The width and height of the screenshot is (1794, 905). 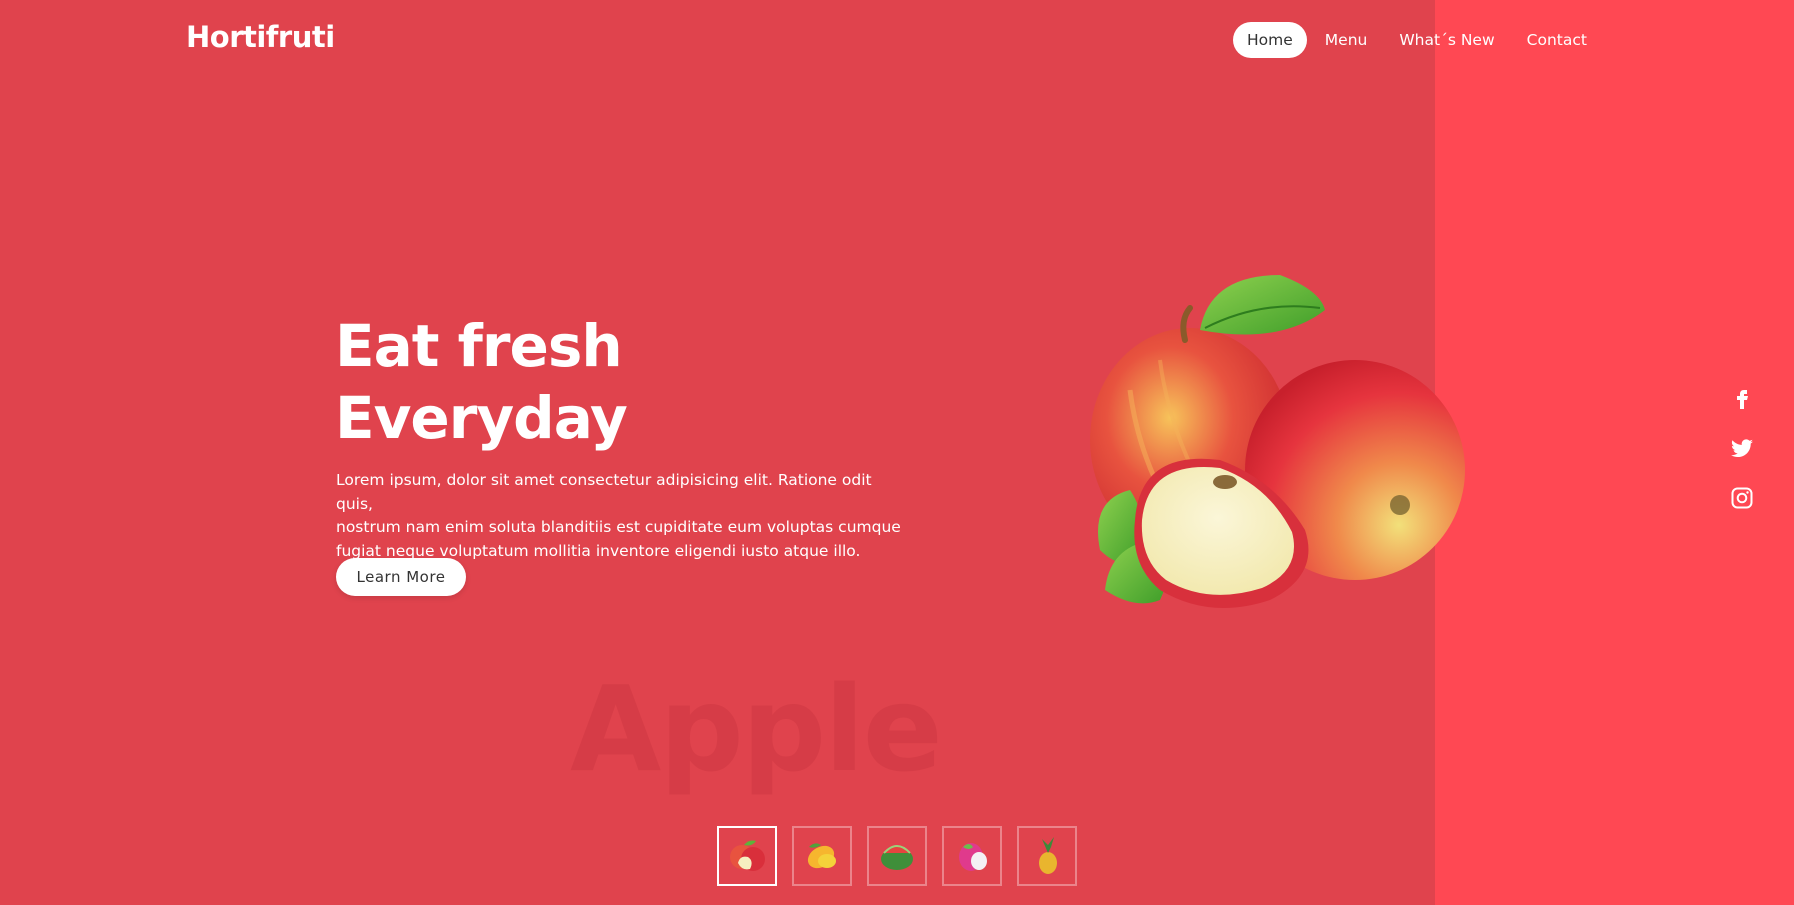 I want to click on pineapple-thumb-icon, so click(x=1048, y=855).